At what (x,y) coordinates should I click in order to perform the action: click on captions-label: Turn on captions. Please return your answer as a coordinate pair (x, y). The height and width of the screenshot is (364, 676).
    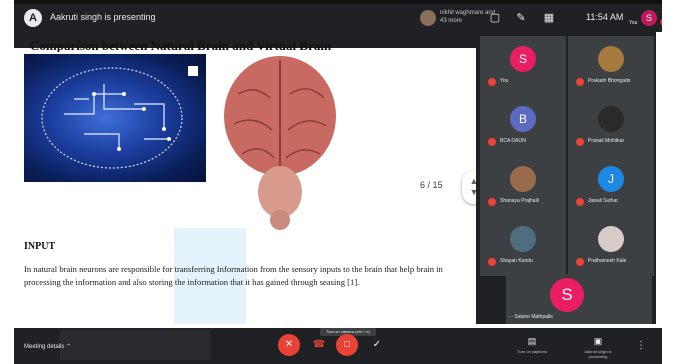
    Looking at the image, I should click on (532, 351).